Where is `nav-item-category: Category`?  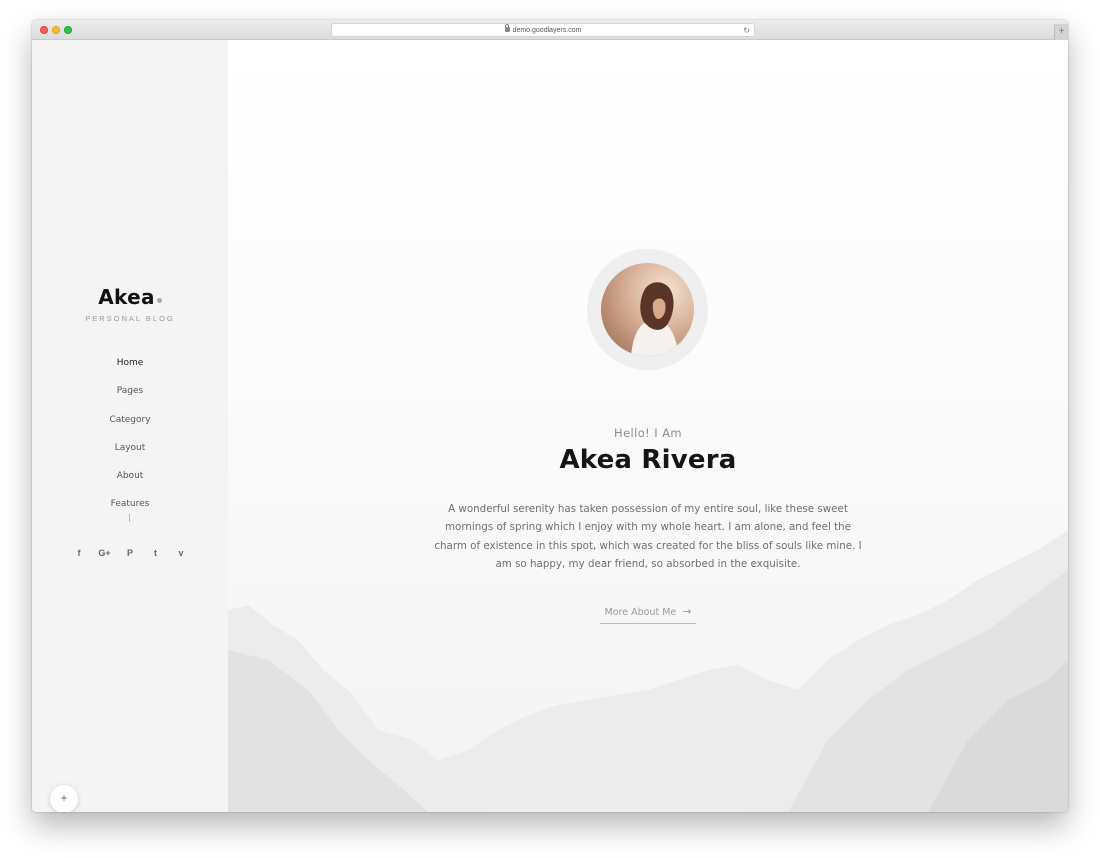 nav-item-category: Category is located at coordinates (130, 429).